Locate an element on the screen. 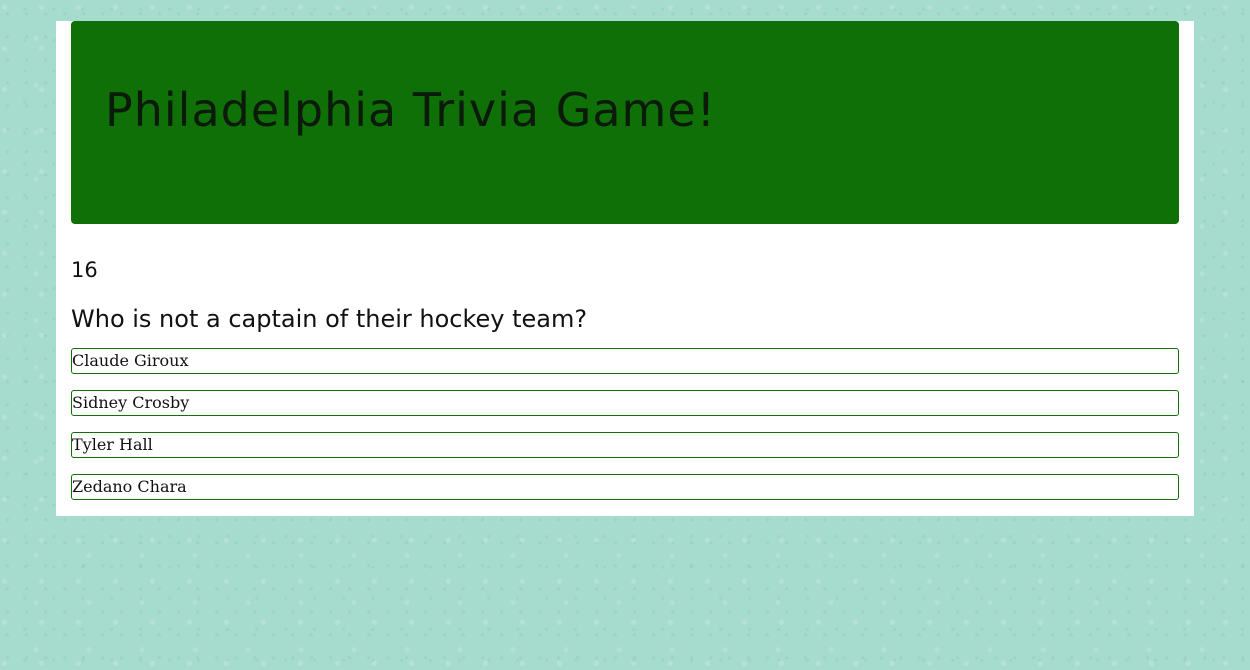  answer-button-3: Tyler Hall is located at coordinates (625, 445).